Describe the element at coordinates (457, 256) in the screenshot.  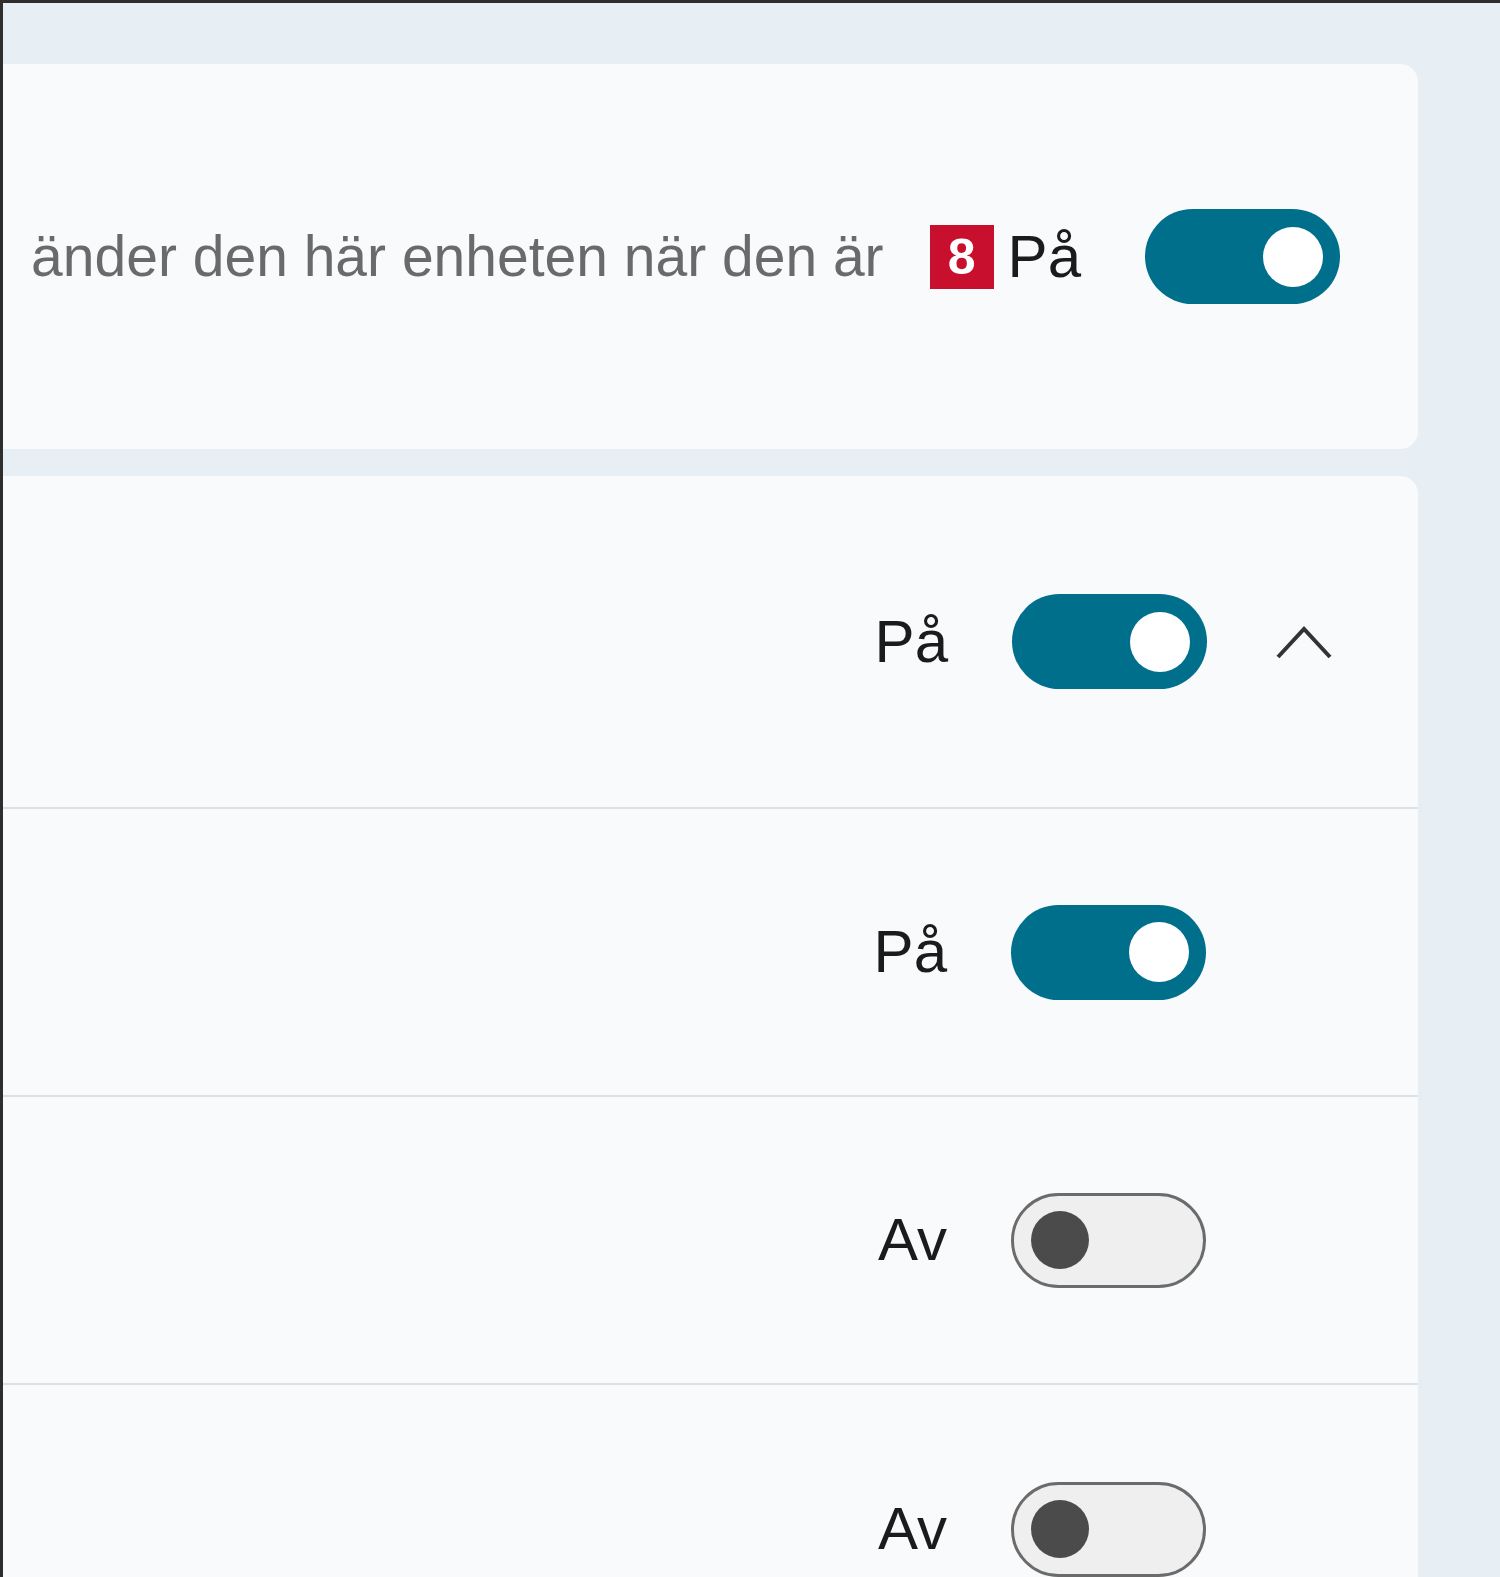
I see `setting-description: änder den här enheten när den är` at that location.